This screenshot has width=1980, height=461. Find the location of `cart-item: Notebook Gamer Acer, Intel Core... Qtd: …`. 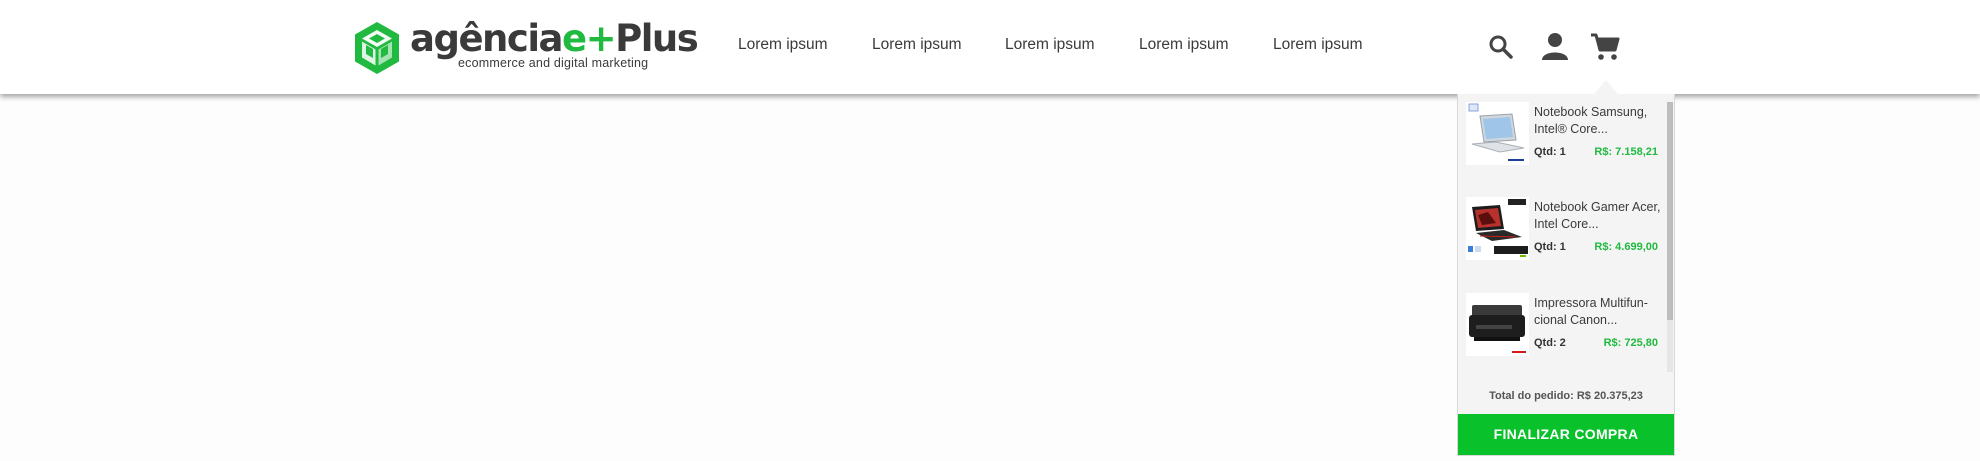

cart-item: Notebook Gamer Acer, Intel Core... Qtd: … is located at coordinates (1566, 232).